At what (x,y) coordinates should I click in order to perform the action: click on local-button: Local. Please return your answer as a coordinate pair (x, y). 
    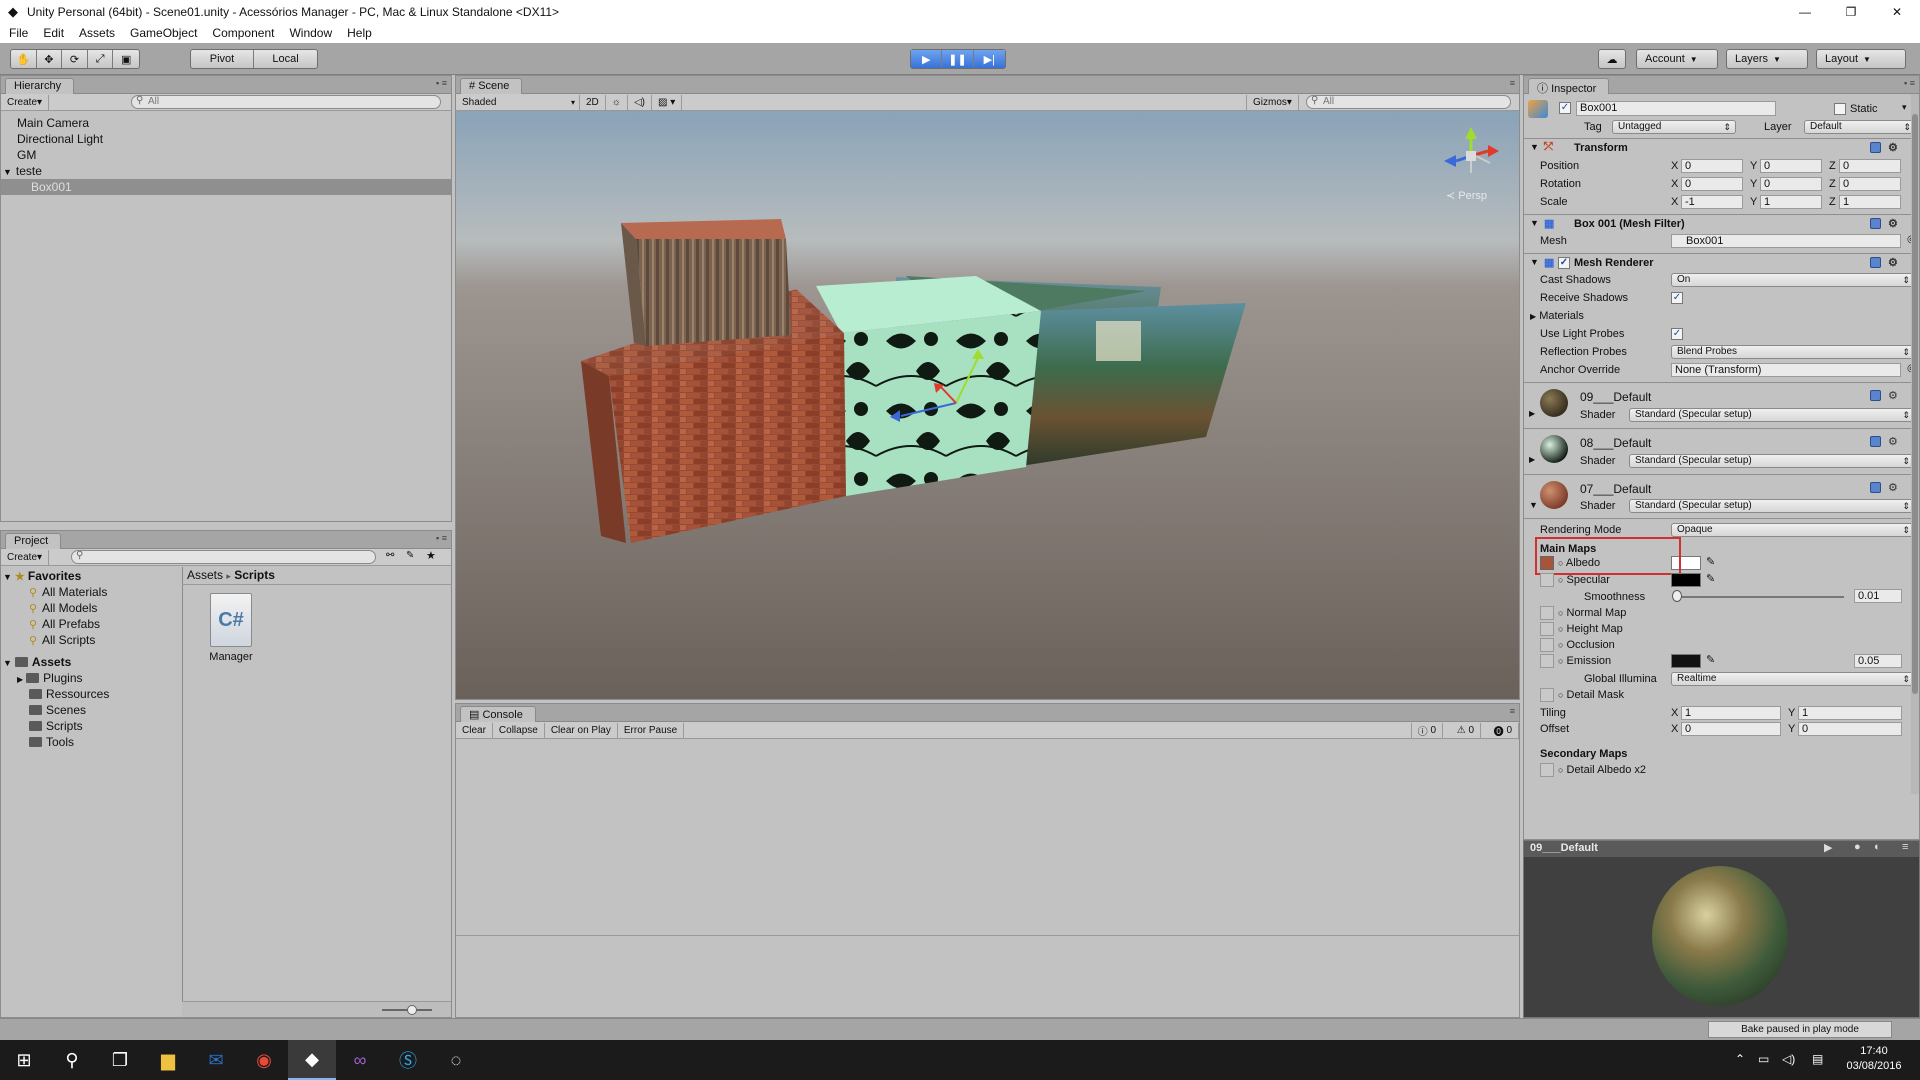
    Looking at the image, I should click on (285, 59).